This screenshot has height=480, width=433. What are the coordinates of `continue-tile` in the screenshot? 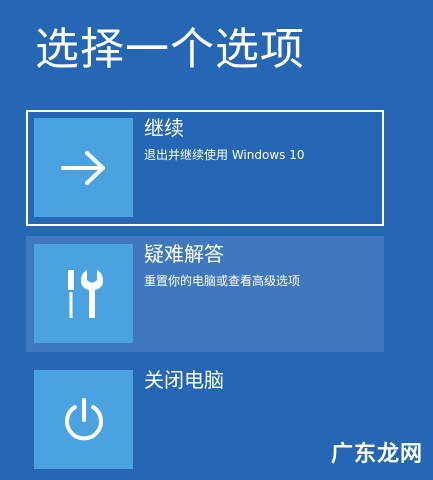 It's located at (83, 167).